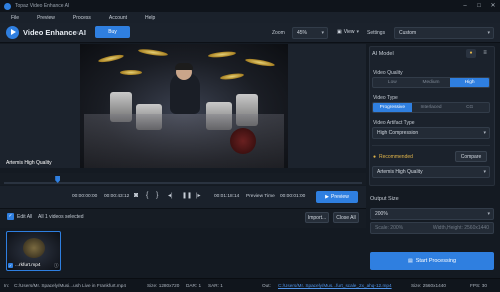 The height and width of the screenshot is (292, 500). I want to click on recommended-icon: ●, so click(375, 157).